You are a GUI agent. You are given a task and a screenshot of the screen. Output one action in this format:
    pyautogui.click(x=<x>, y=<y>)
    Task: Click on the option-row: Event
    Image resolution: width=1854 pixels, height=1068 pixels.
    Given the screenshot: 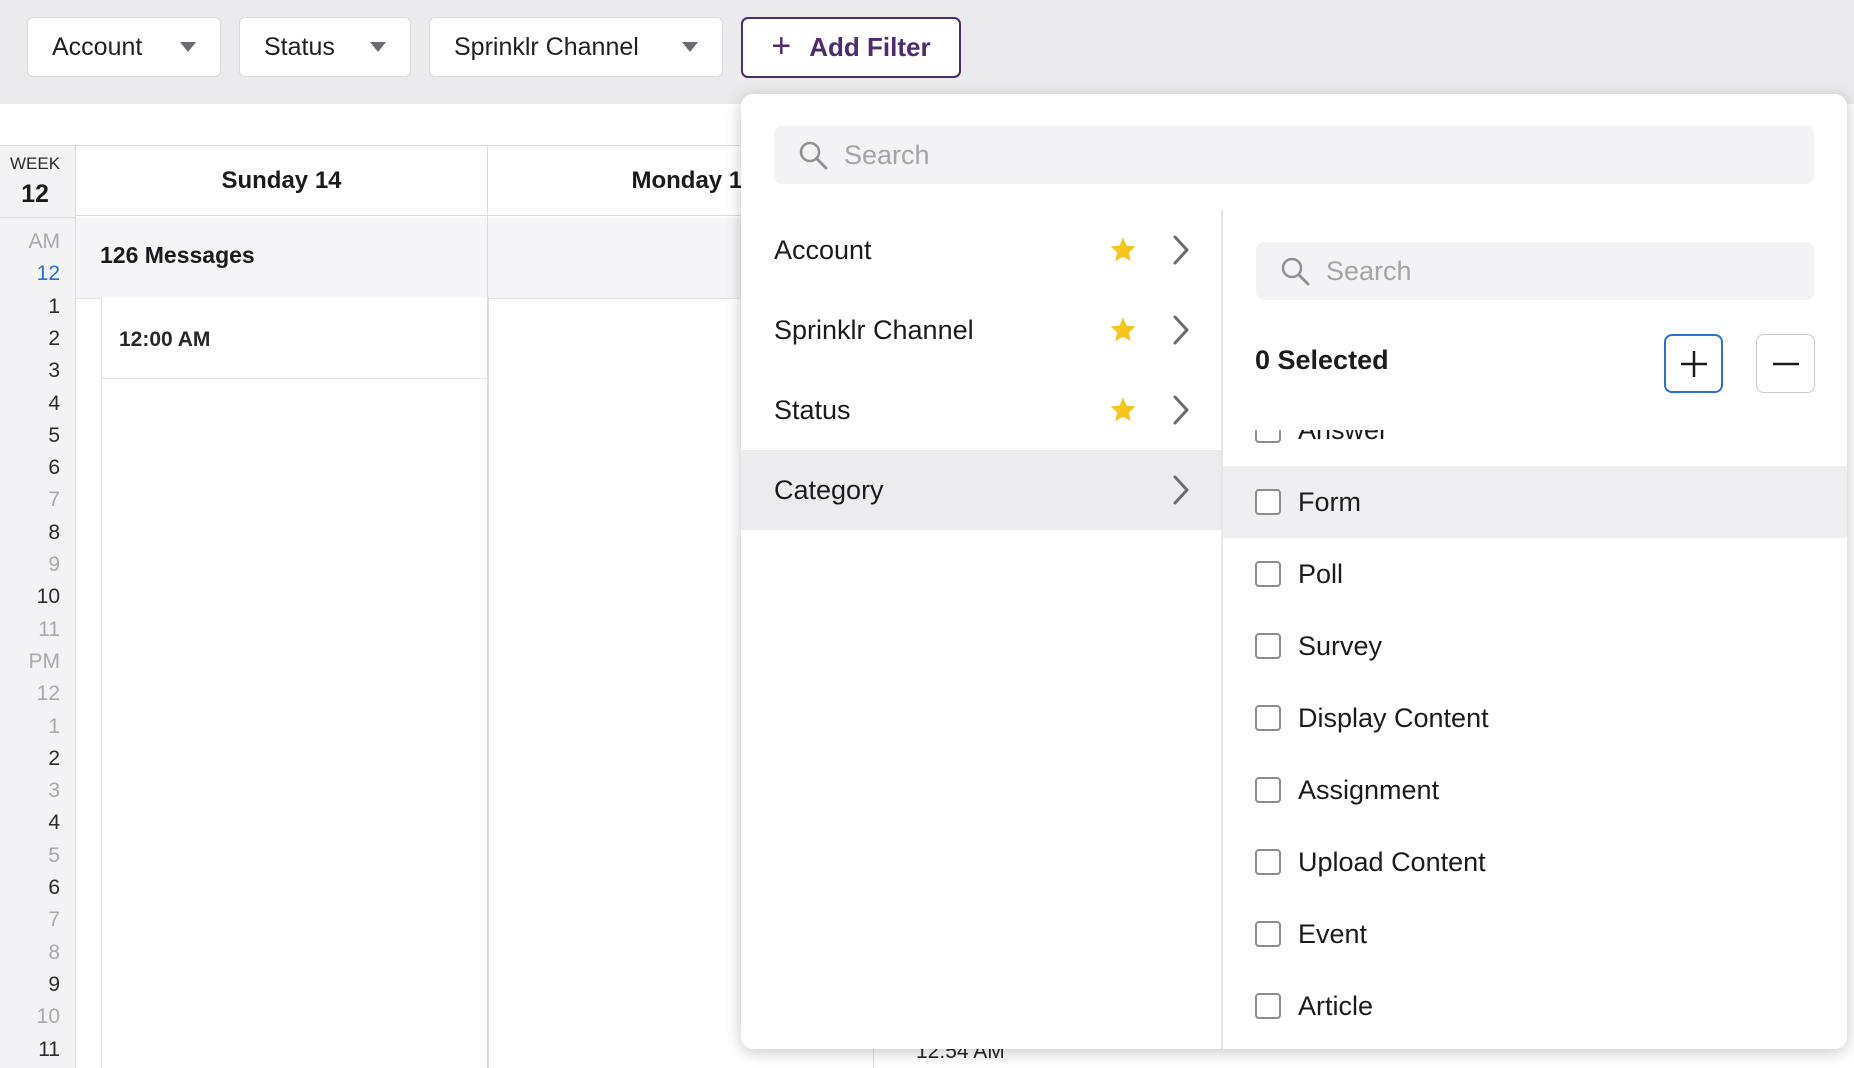 What is the action you would take?
    pyautogui.click(x=1535, y=934)
    